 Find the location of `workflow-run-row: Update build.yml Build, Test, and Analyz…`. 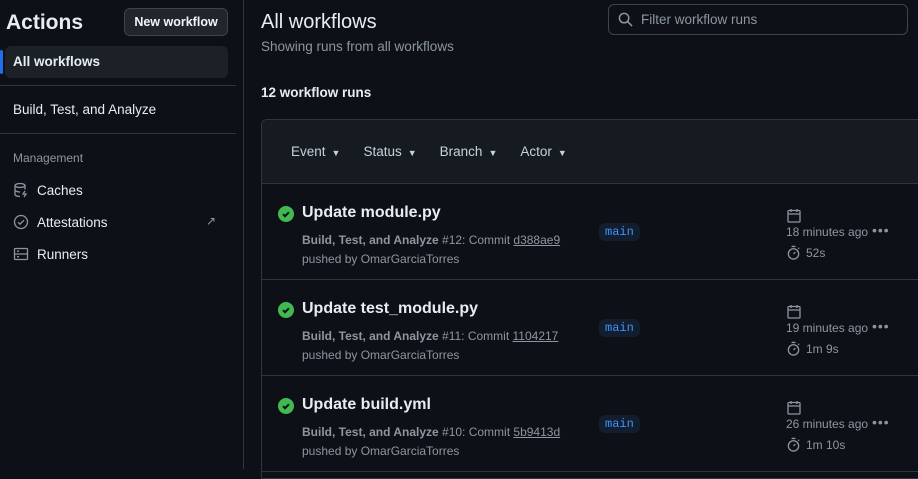

workflow-run-row: Update build.yml Build, Test, and Analyz… is located at coordinates (590, 424).